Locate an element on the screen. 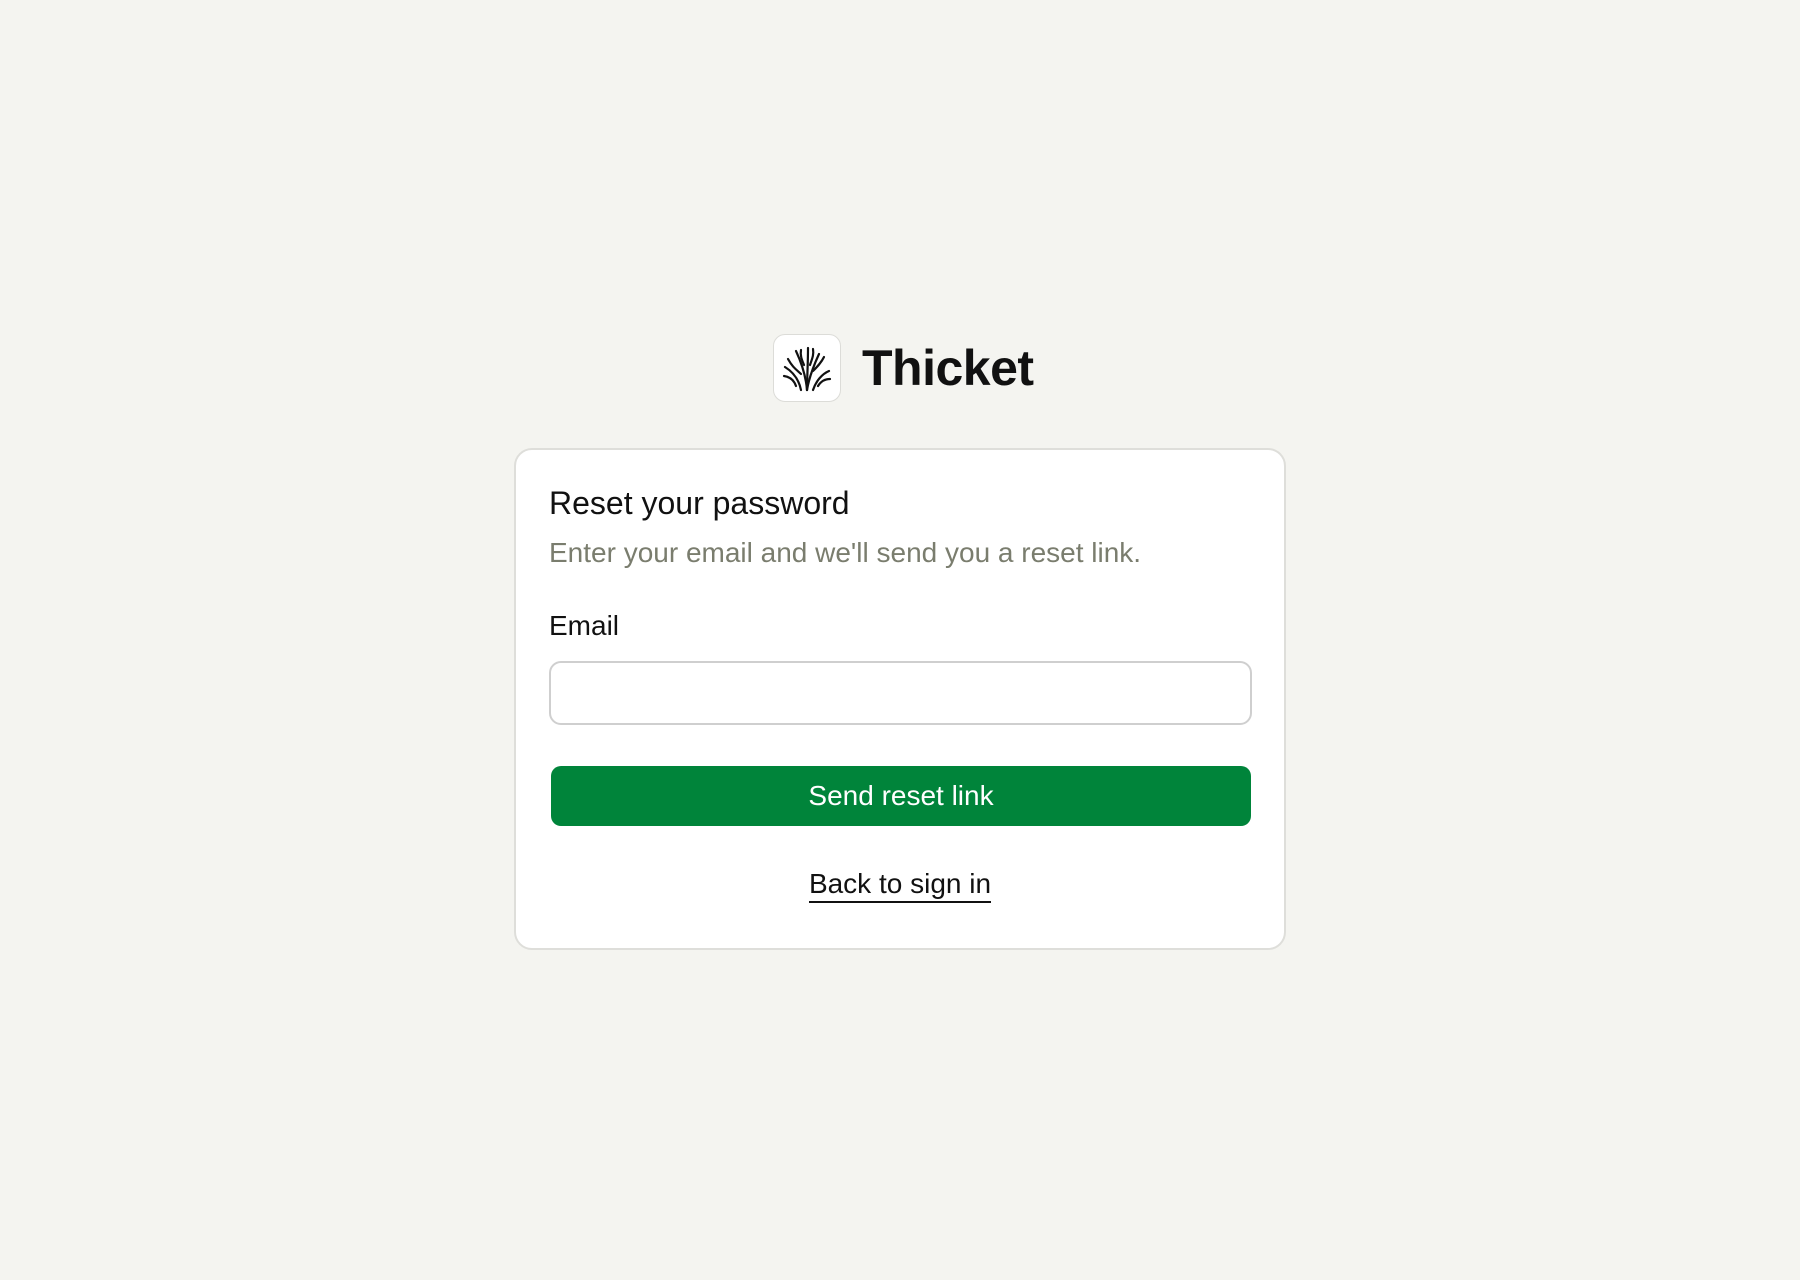  brand-name: Thicket is located at coordinates (948, 368).